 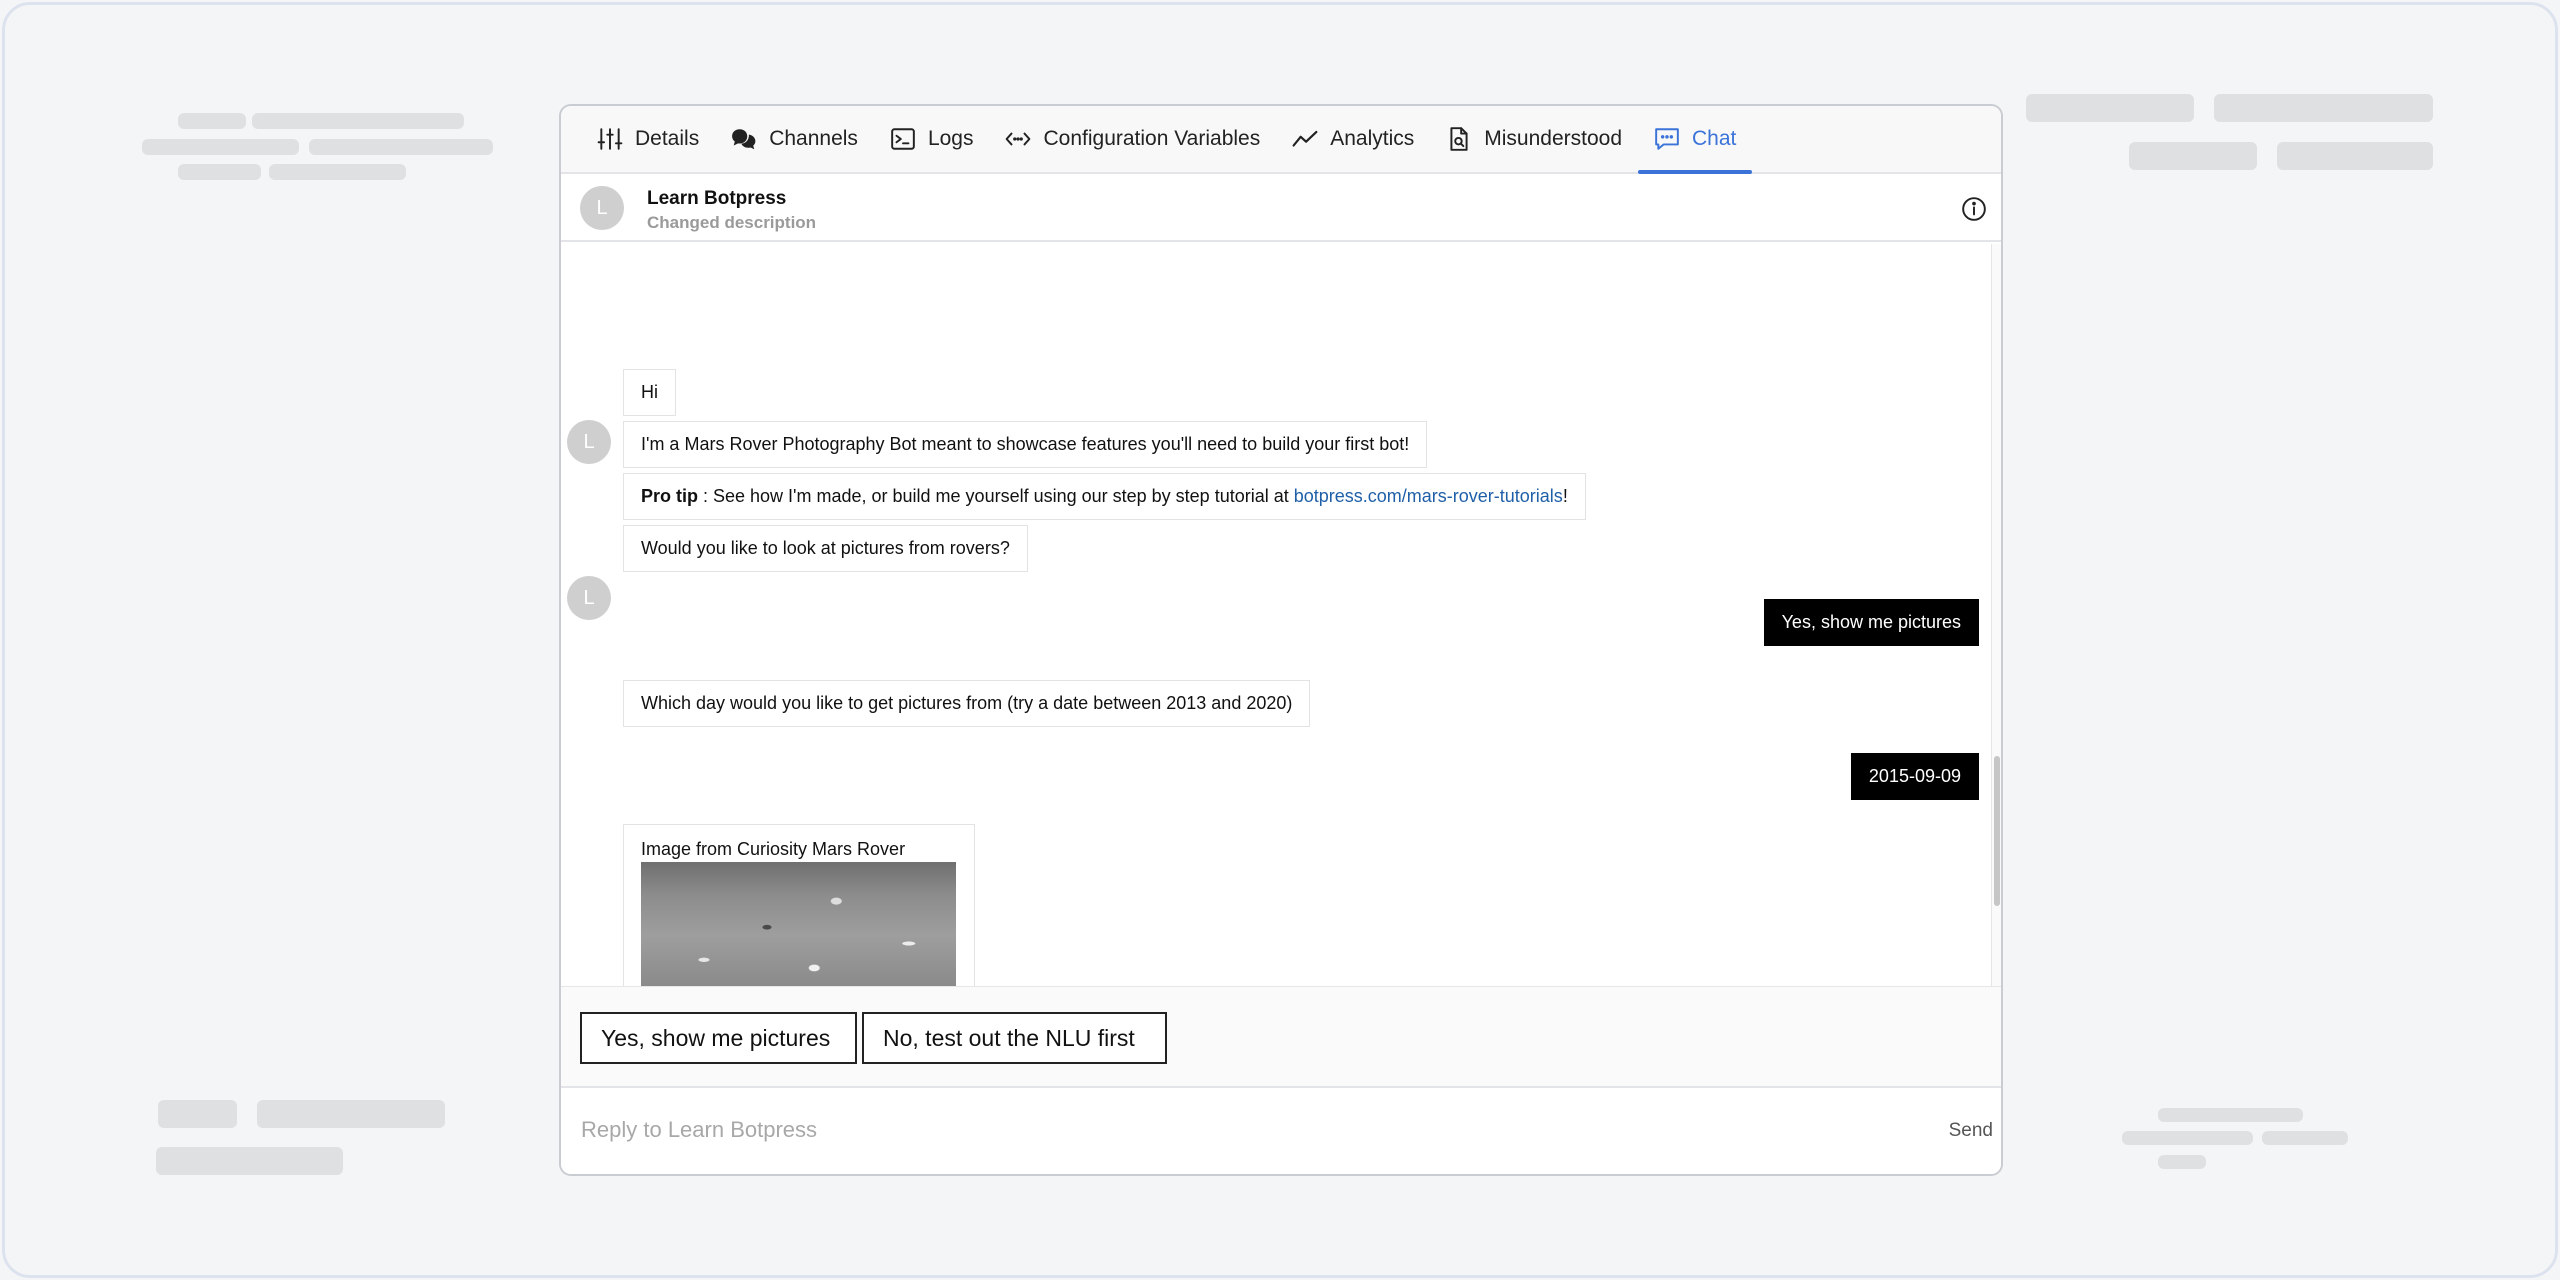 I want to click on channels-icon, so click(x=744, y=139).